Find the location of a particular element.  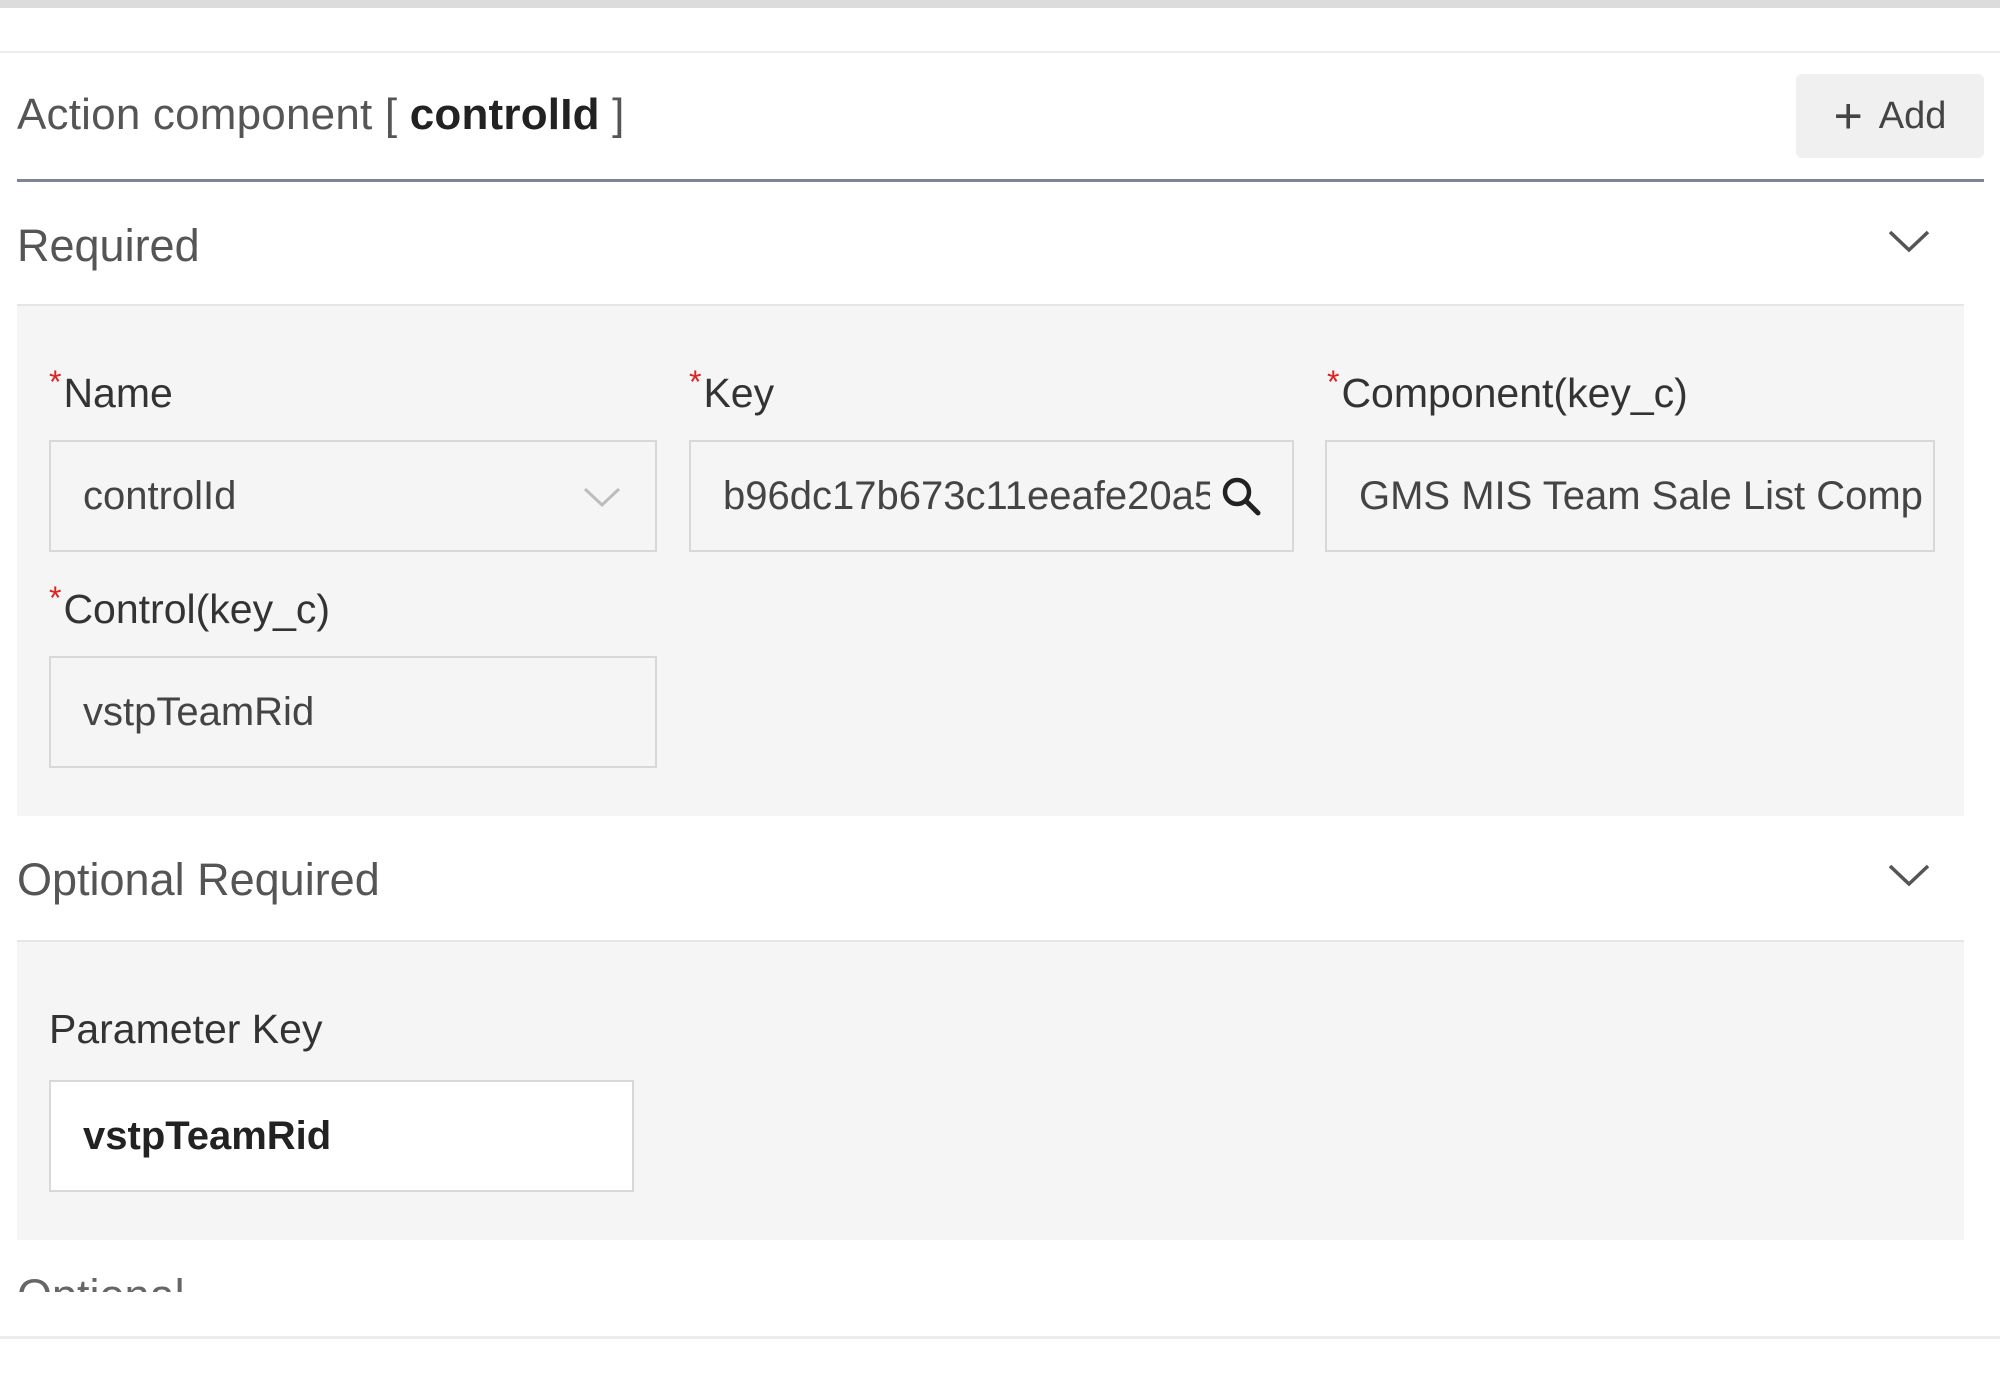

component-field: GMS MIS Team Sale List Comp is located at coordinates (1630, 496).